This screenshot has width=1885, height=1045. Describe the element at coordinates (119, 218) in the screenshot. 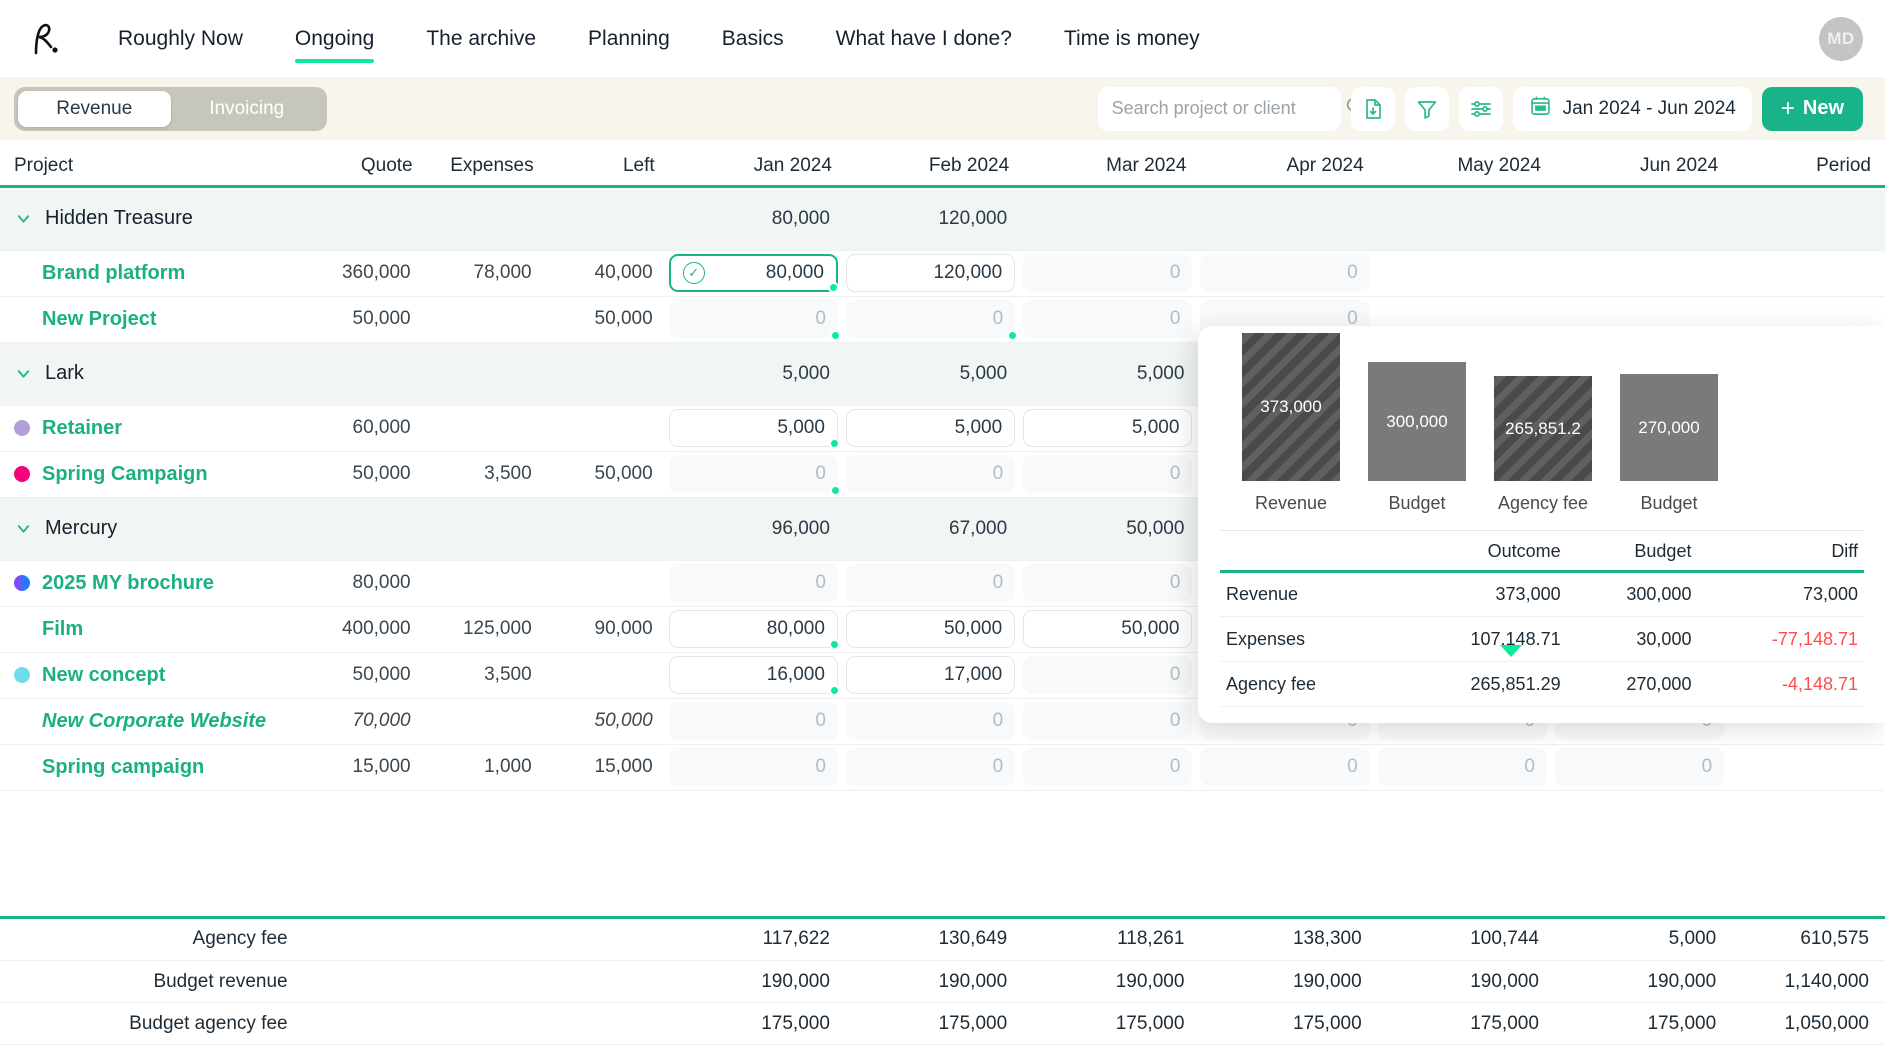

I see `group-name: Hidden Treasure` at that location.